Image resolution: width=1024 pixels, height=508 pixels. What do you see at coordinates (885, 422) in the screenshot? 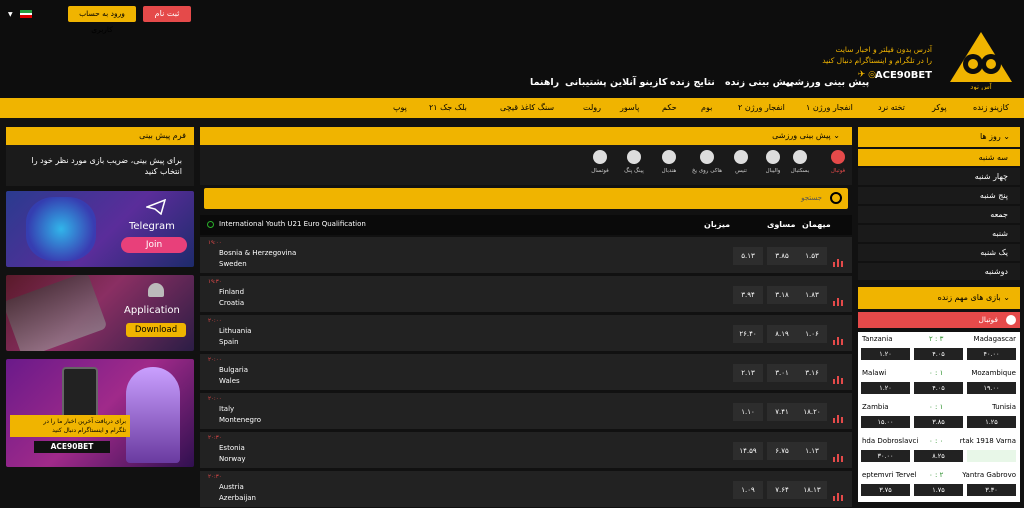
I see `live-odd-home: ۱۵.۰۰` at bounding box center [885, 422].